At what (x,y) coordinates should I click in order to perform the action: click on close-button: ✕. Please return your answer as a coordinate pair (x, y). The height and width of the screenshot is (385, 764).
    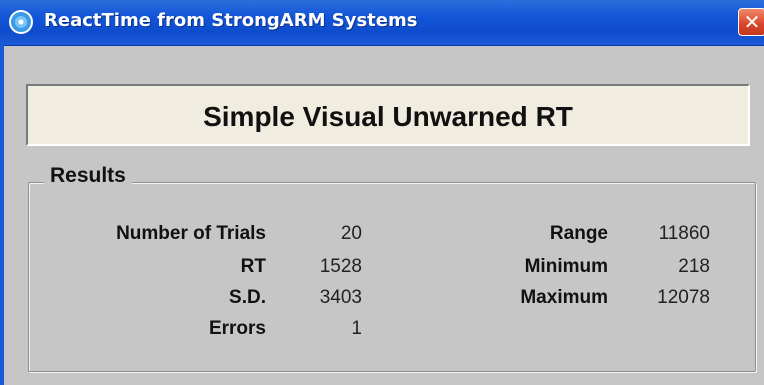
    Looking at the image, I should click on (751, 22).